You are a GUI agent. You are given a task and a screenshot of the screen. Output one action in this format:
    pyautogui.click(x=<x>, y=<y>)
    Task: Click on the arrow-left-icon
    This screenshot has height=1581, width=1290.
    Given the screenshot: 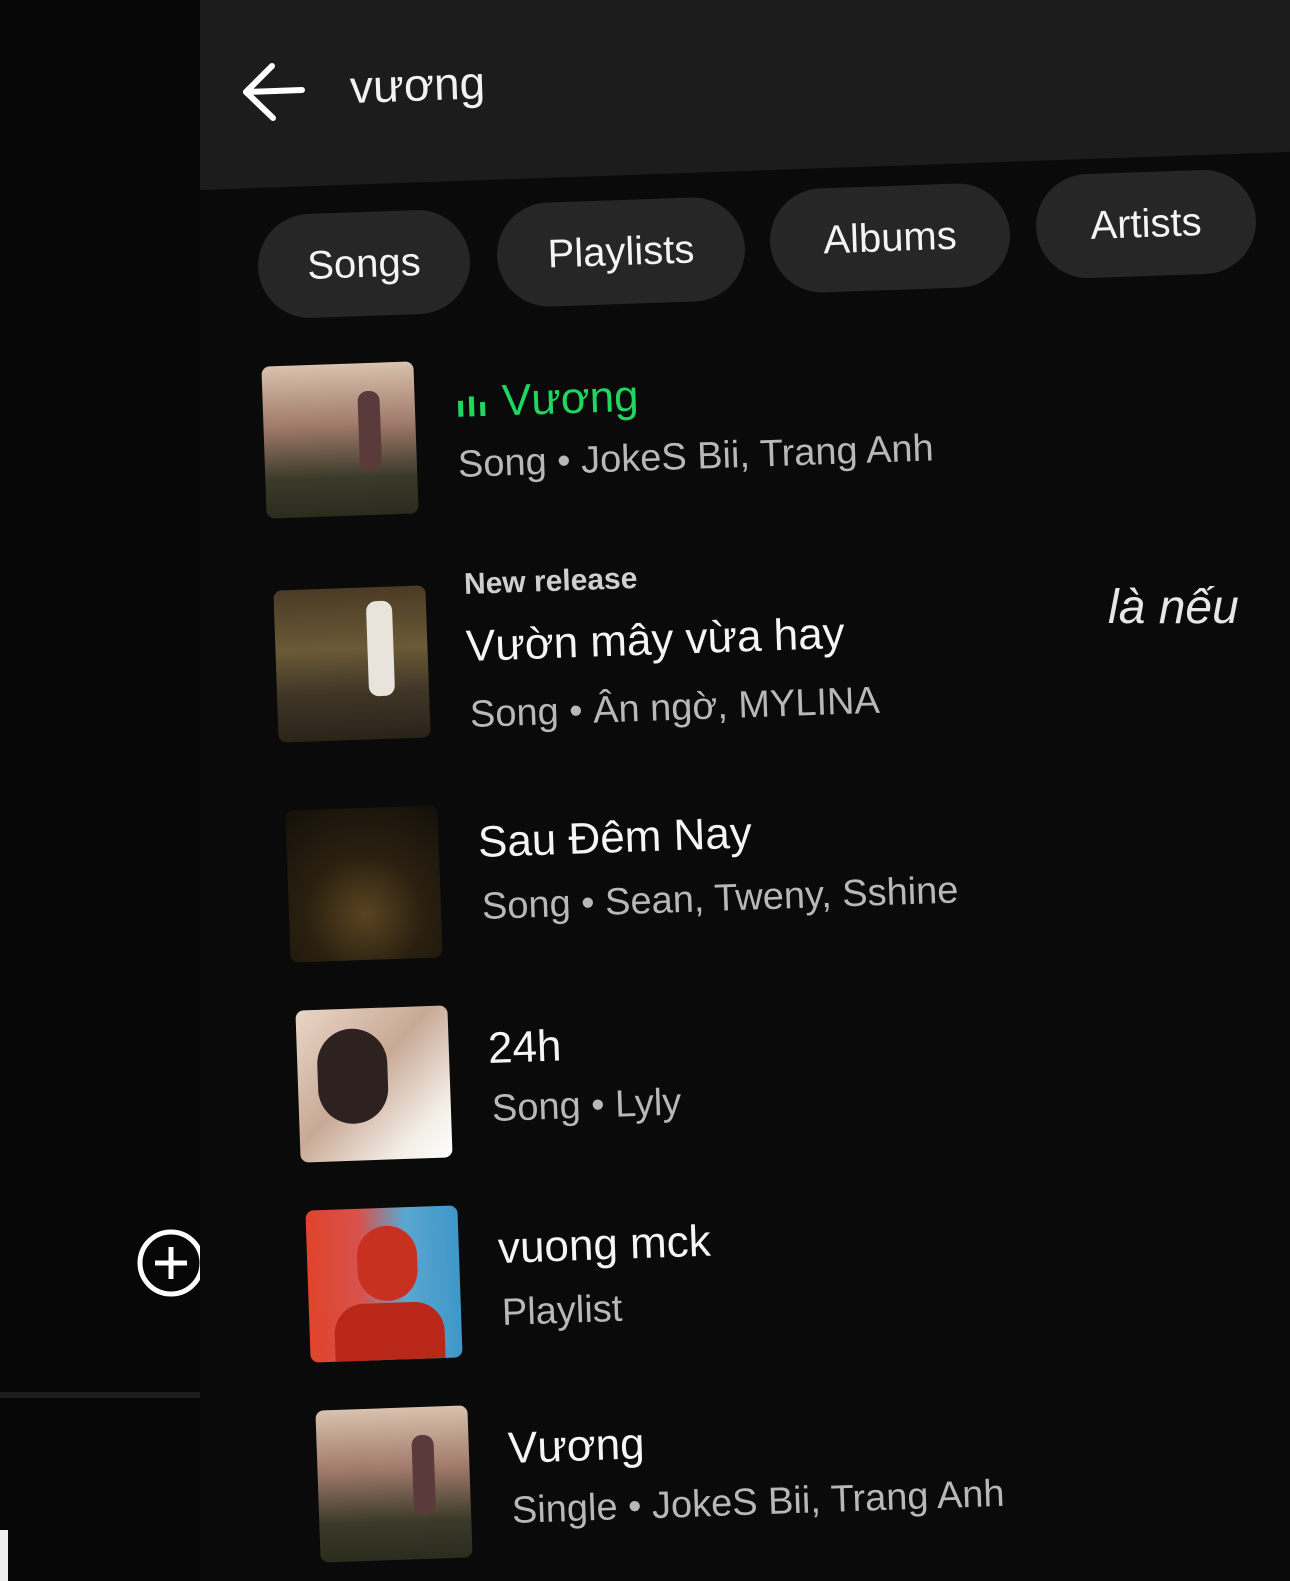 What is the action you would take?
    pyautogui.click(x=274, y=92)
    